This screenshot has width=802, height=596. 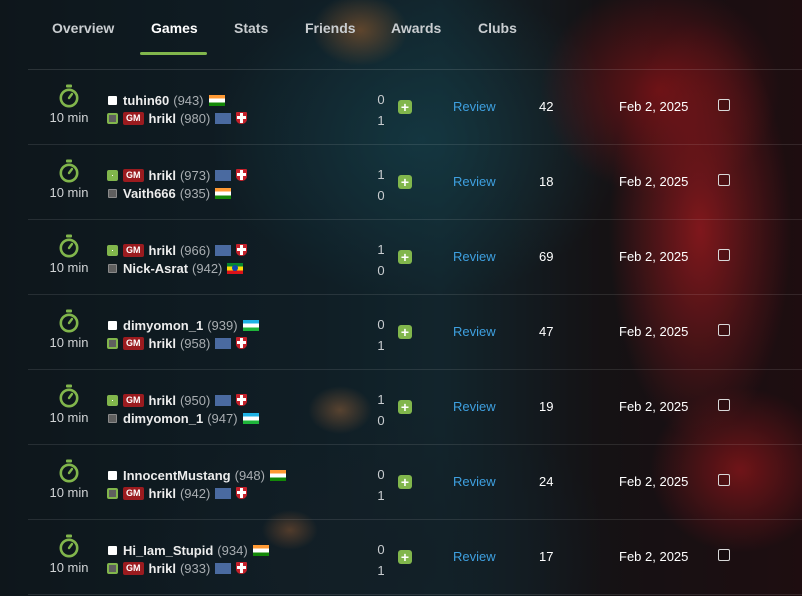 I want to click on tab-friends: Friends, so click(x=330, y=28).